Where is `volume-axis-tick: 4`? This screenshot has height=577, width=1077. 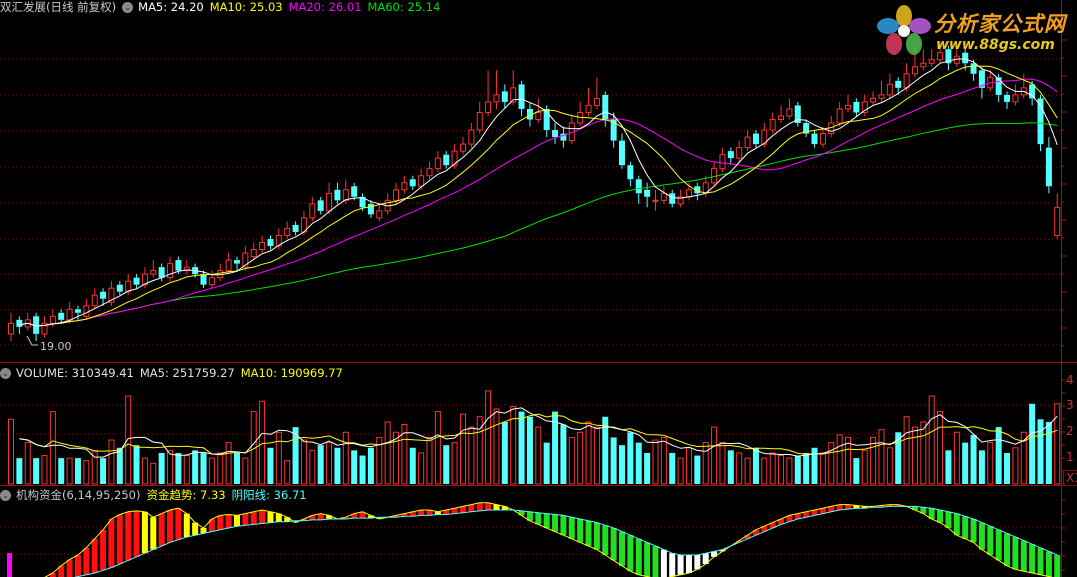 volume-axis-tick: 4 is located at coordinates (1070, 380).